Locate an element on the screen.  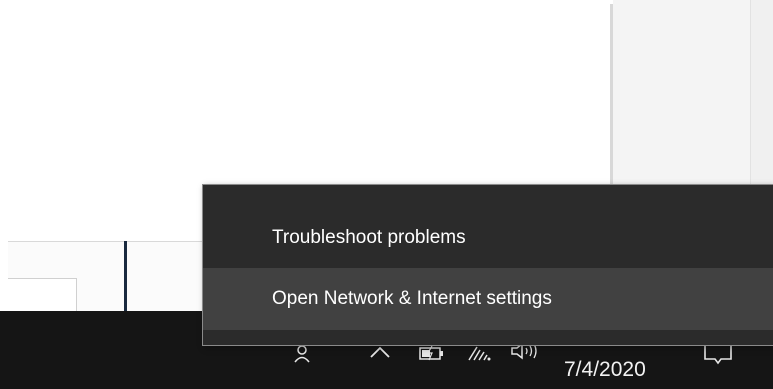
wifi-icon is located at coordinates (480, 353).